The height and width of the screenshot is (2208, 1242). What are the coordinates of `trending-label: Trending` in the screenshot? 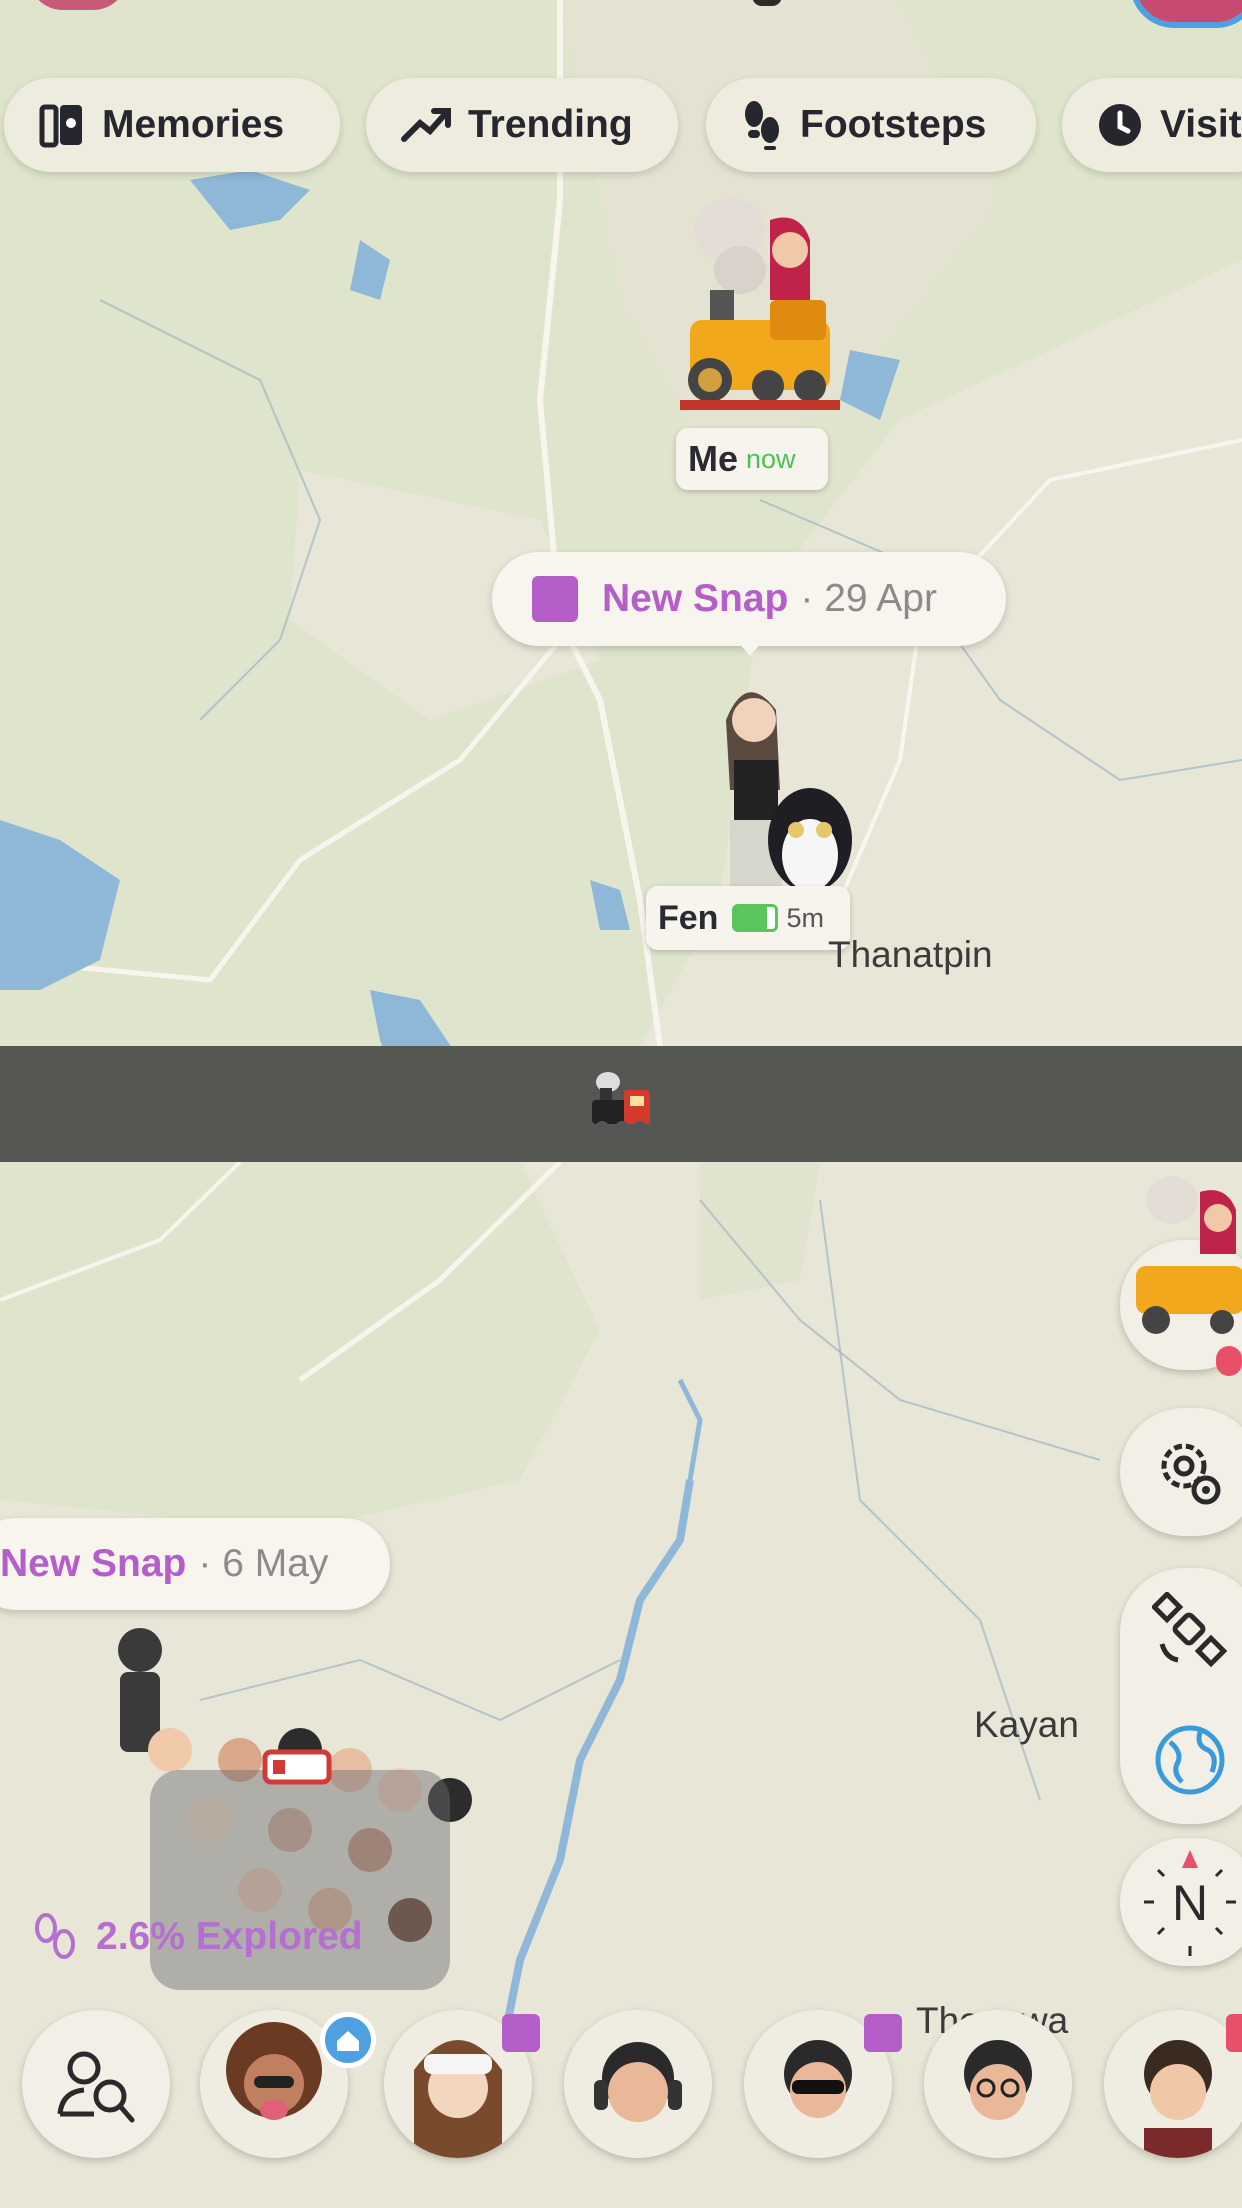 It's located at (550, 124).